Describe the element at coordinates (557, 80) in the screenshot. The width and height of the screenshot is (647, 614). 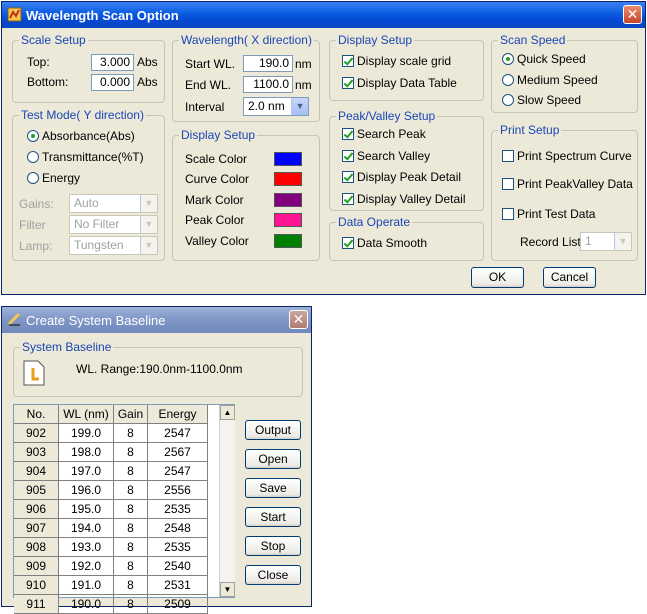
I see `medium-speed-label: Medium Speed` at that location.